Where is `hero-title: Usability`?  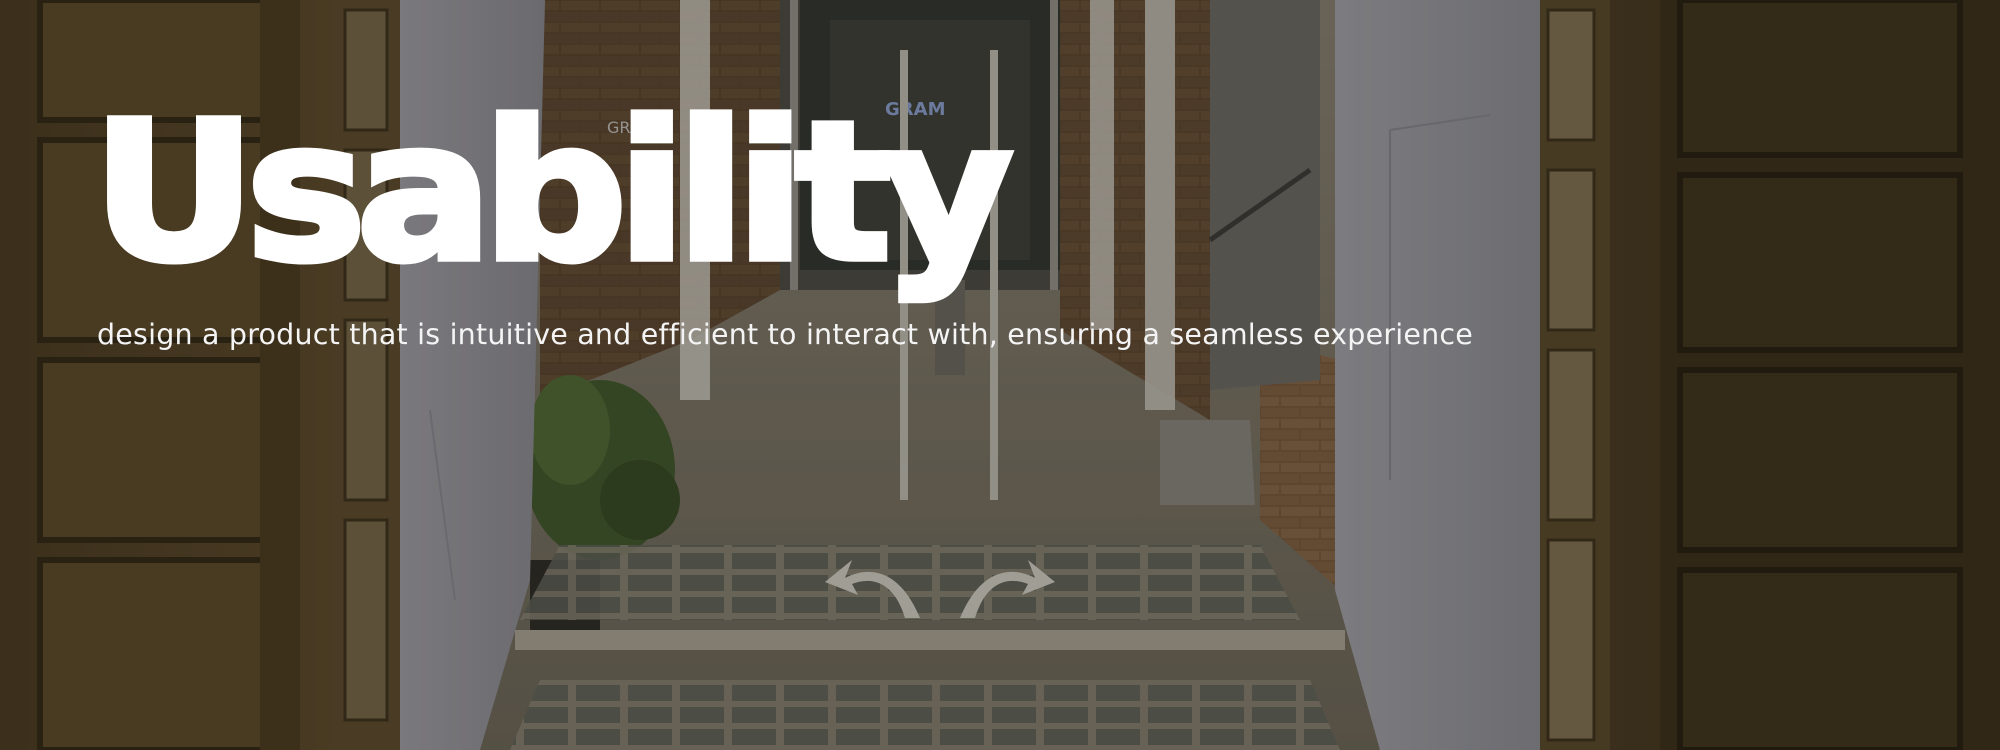
hero-title: Usability is located at coordinates (552, 192).